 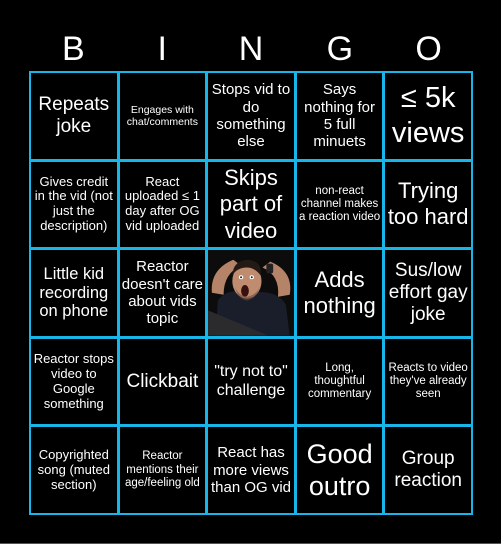 What do you see at coordinates (251, 204) in the screenshot?
I see `bingo-cell: Skips part of video` at bounding box center [251, 204].